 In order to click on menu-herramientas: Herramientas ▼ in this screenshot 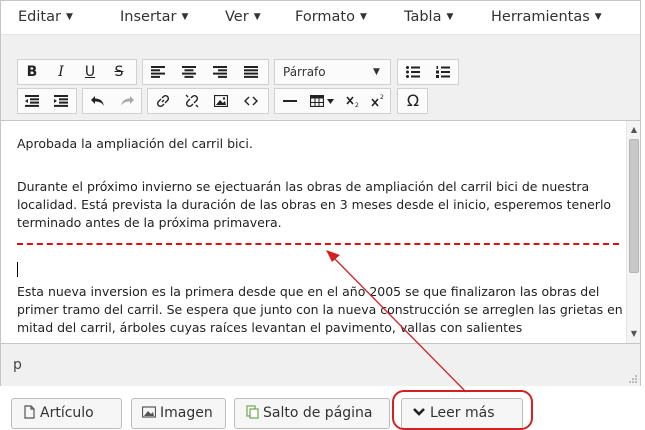, I will do `click(546, 17)`.